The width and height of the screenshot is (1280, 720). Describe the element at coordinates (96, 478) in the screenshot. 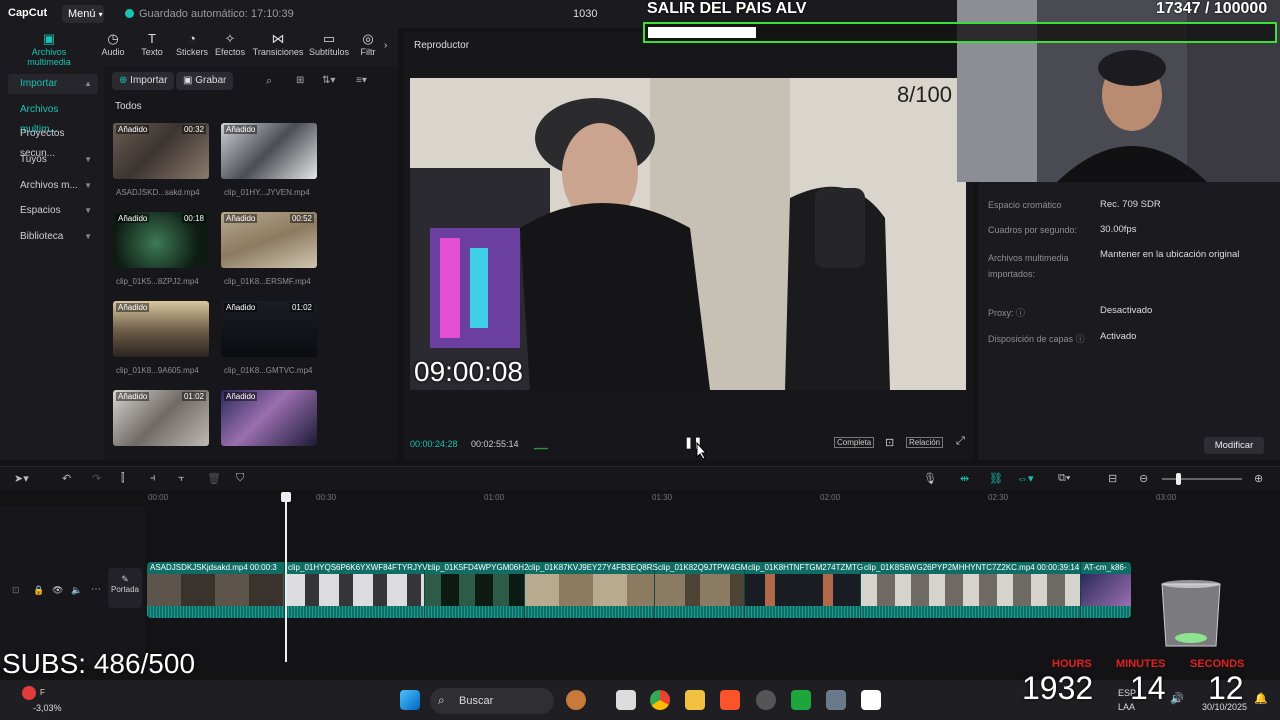

I see `redo-icon: ↷` at that location.